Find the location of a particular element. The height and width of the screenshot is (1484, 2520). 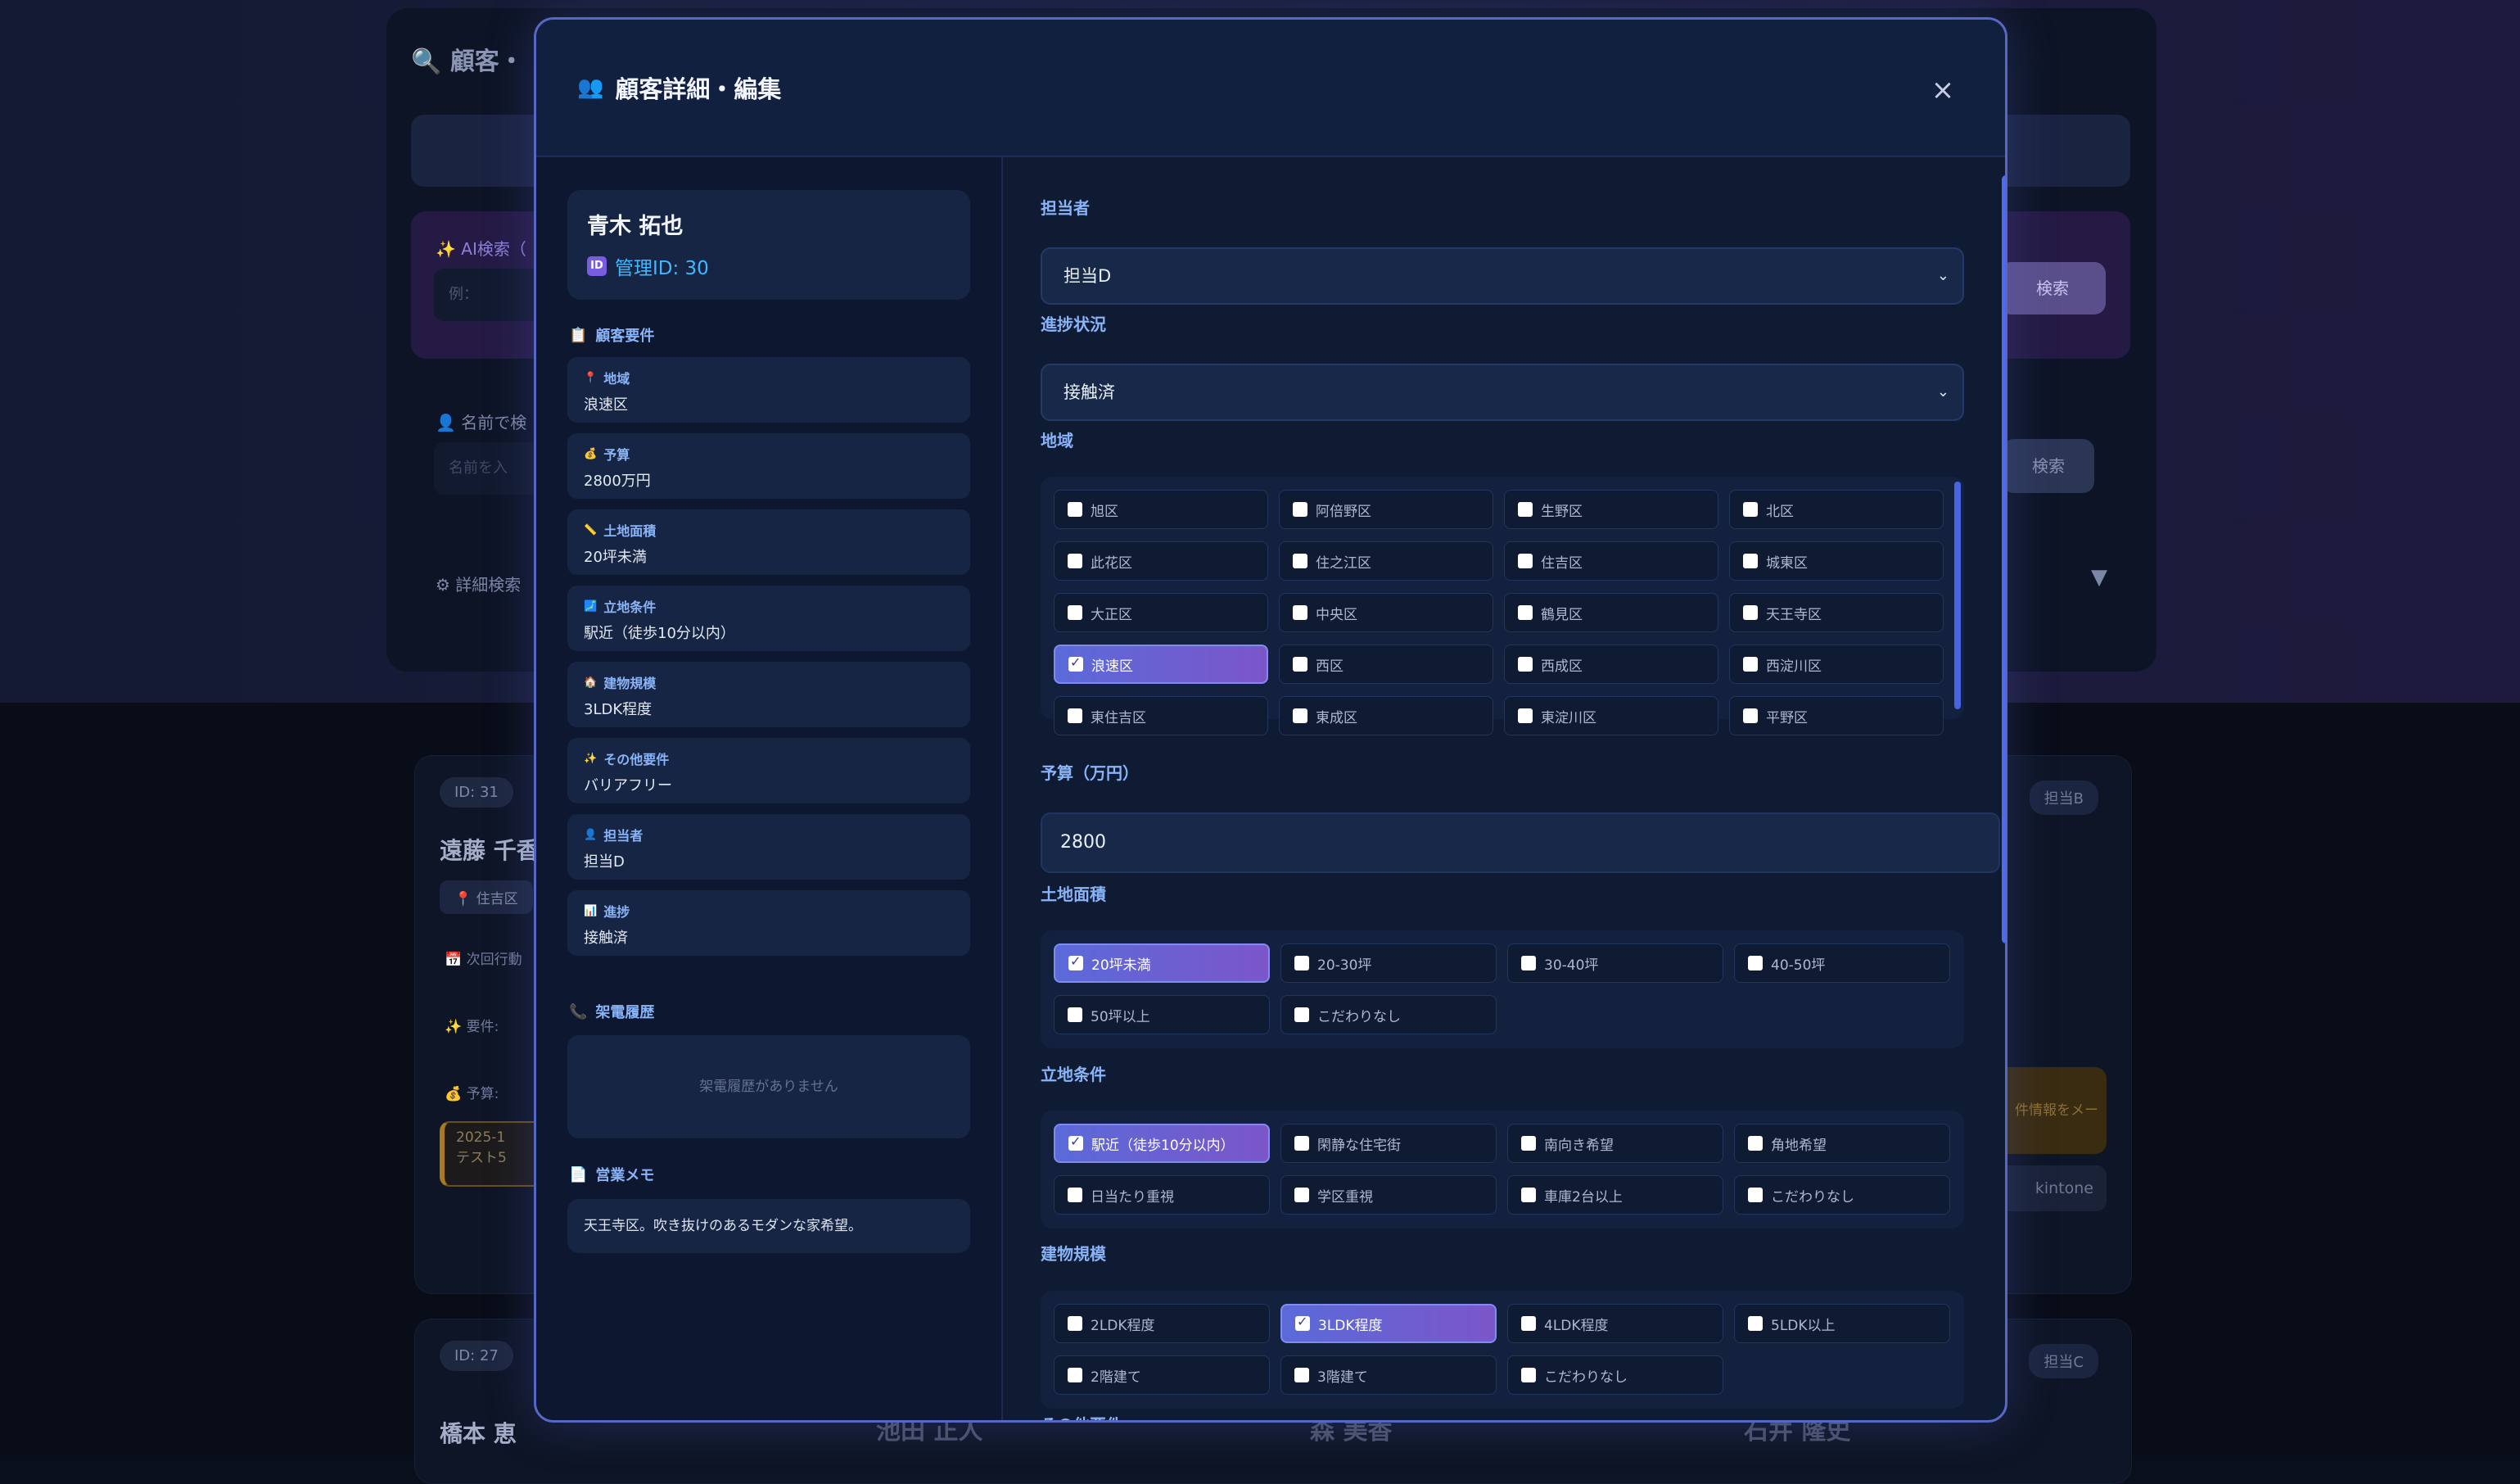

assignee-select: 担当D ⌄ is located at coordinates (1502, 276).